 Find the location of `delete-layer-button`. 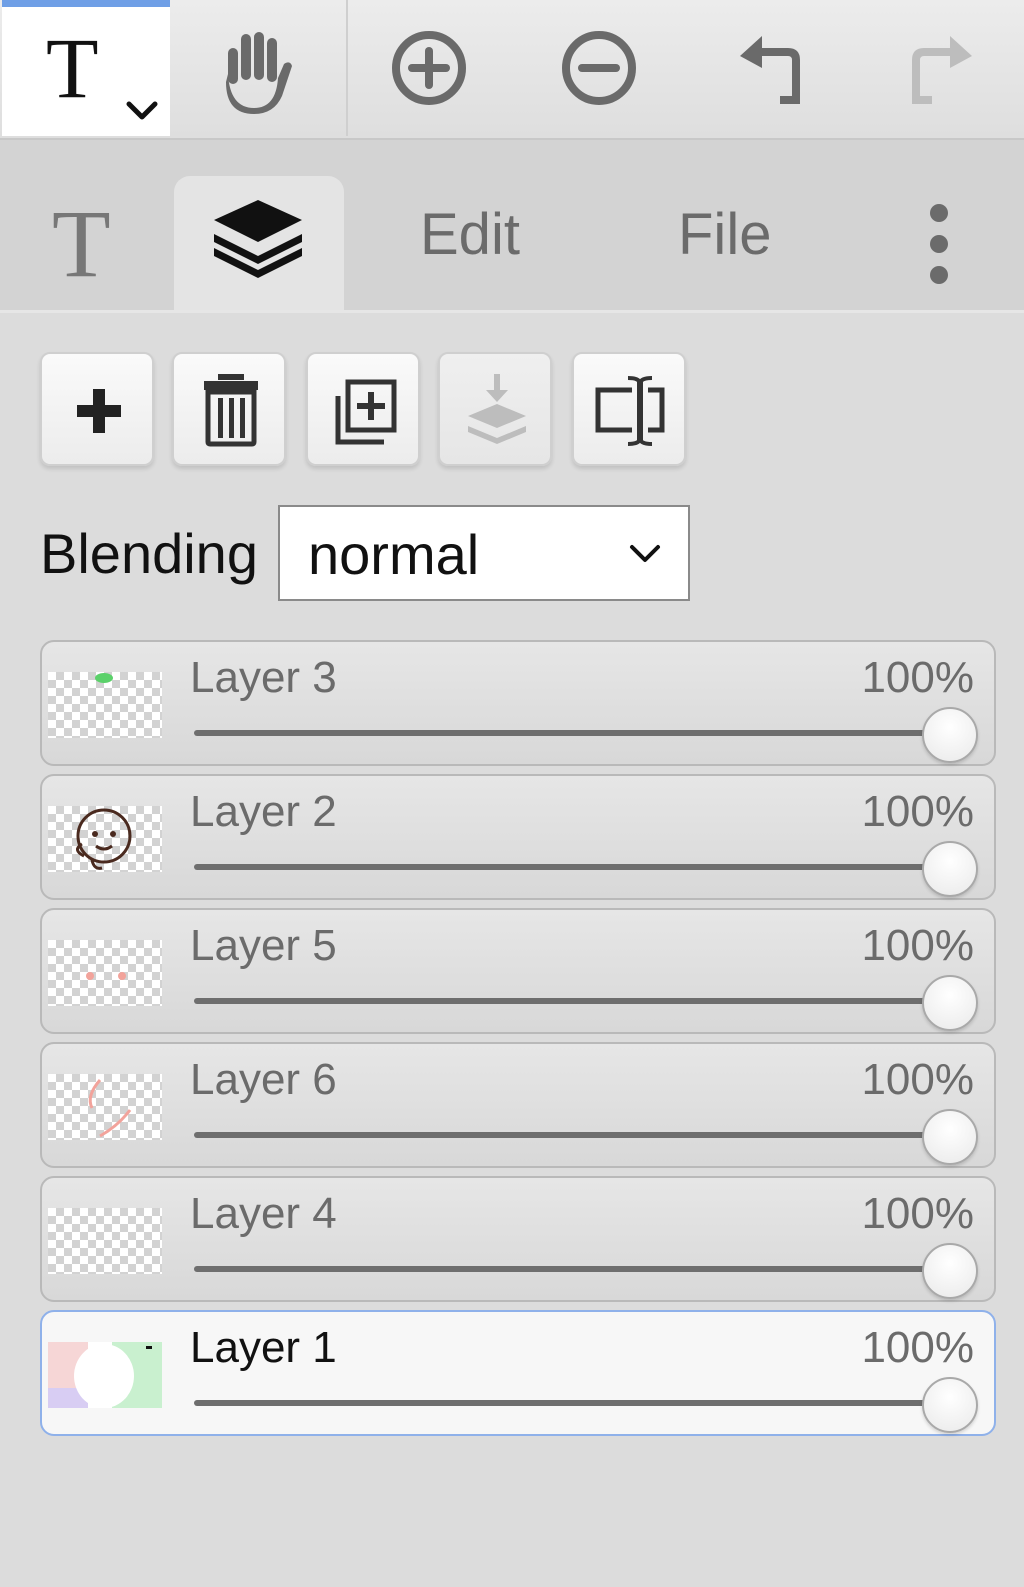

delete-layer-button is located at coordinates (229, 409).